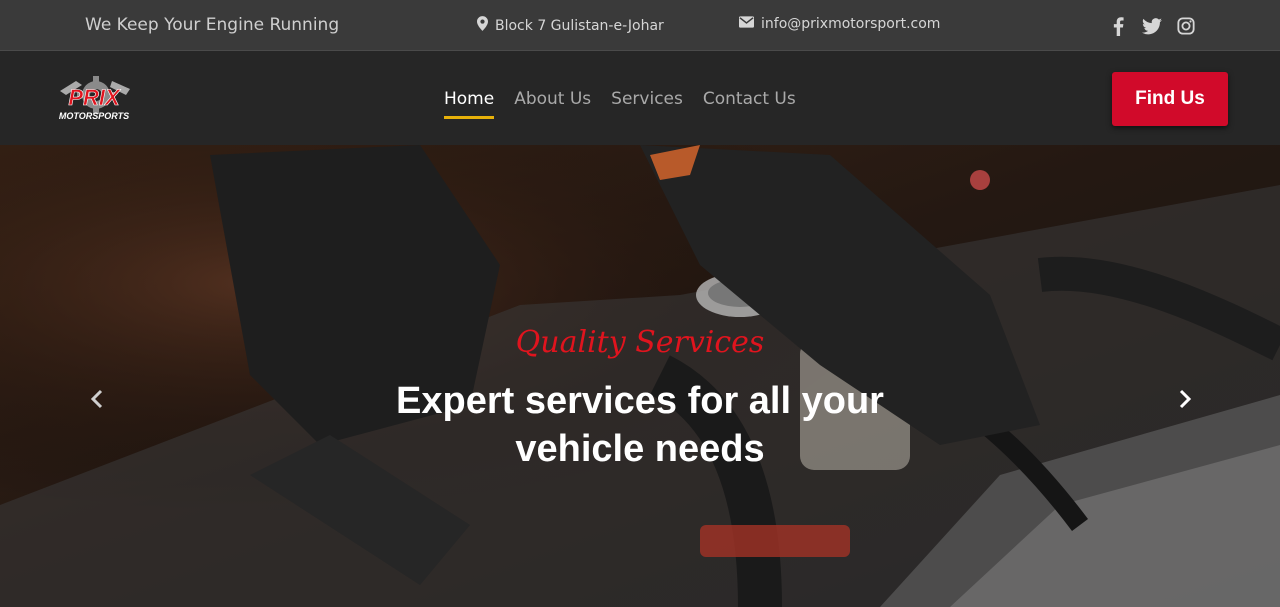 The image size is (1280, 607). What do you see at coordinates (647, 104) in the screenshot?
I see `nav-services: Services` at bounding box center [647, 104].